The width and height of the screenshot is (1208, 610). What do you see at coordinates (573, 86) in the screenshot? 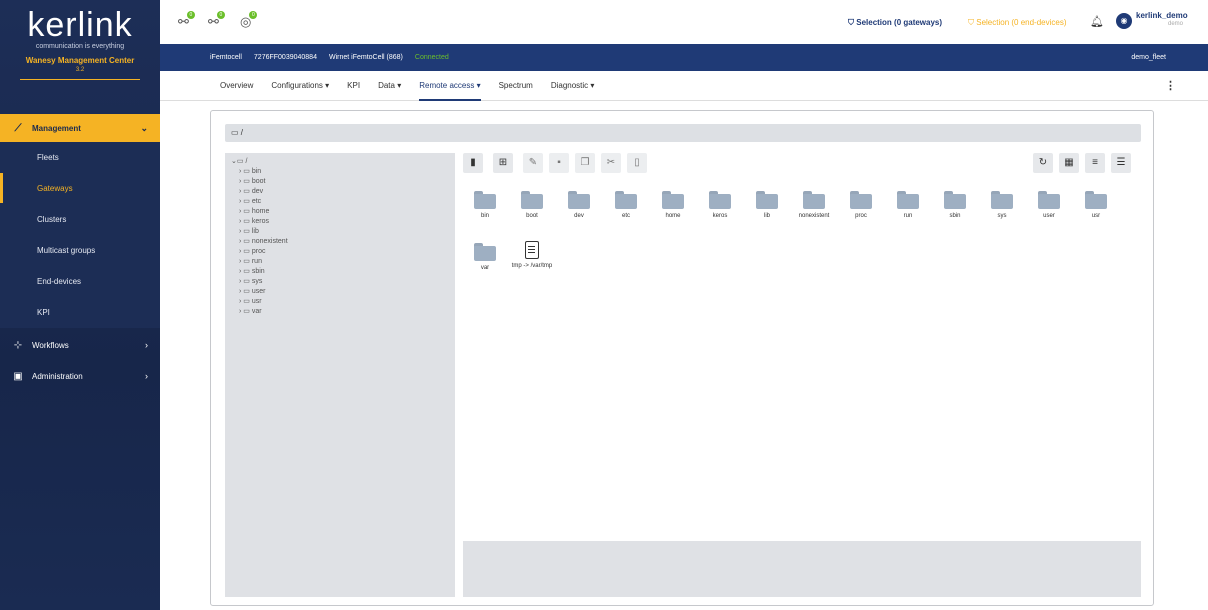
I see `tab-diagnostic: Diagnostic ▾` at bounding box center [573, 86].